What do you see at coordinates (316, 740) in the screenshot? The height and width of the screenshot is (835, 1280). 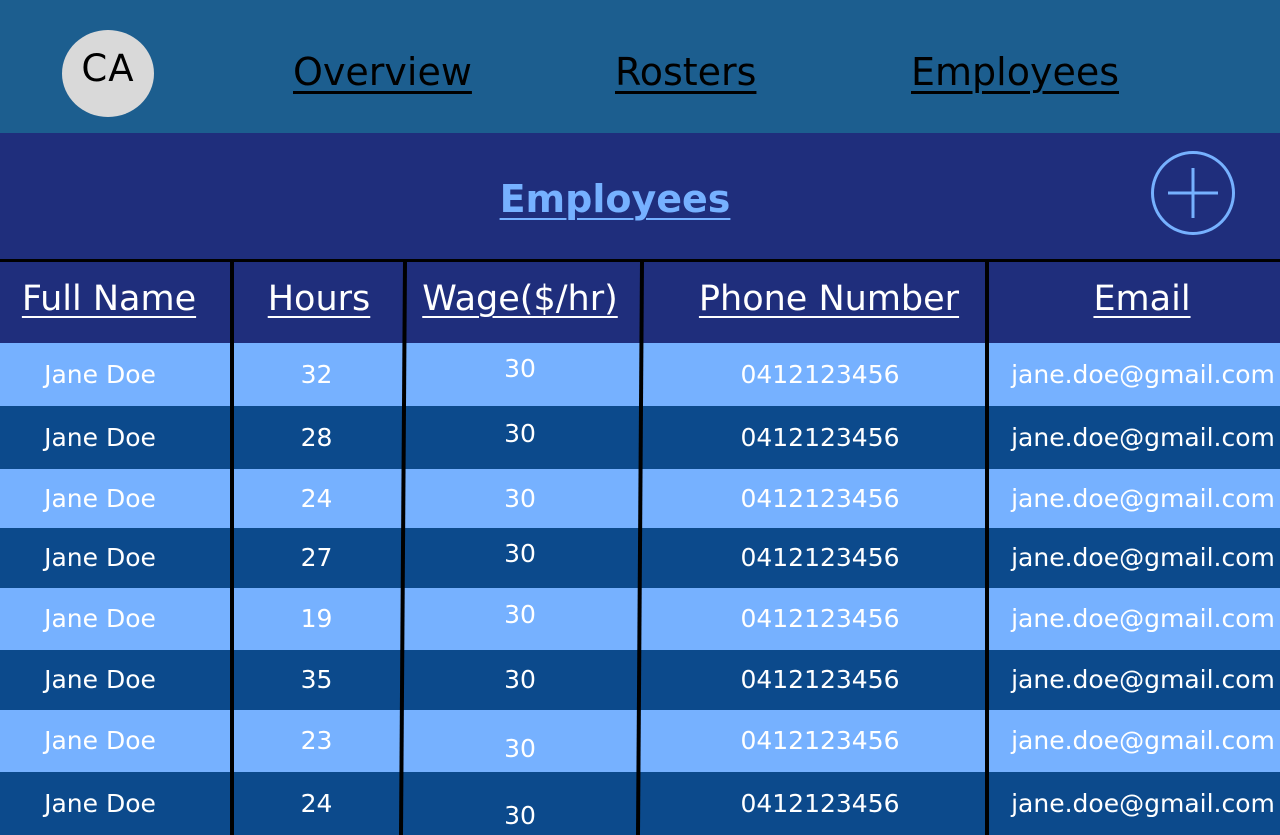 I see `cell-hours: 23` at bounding box center [316, 740].